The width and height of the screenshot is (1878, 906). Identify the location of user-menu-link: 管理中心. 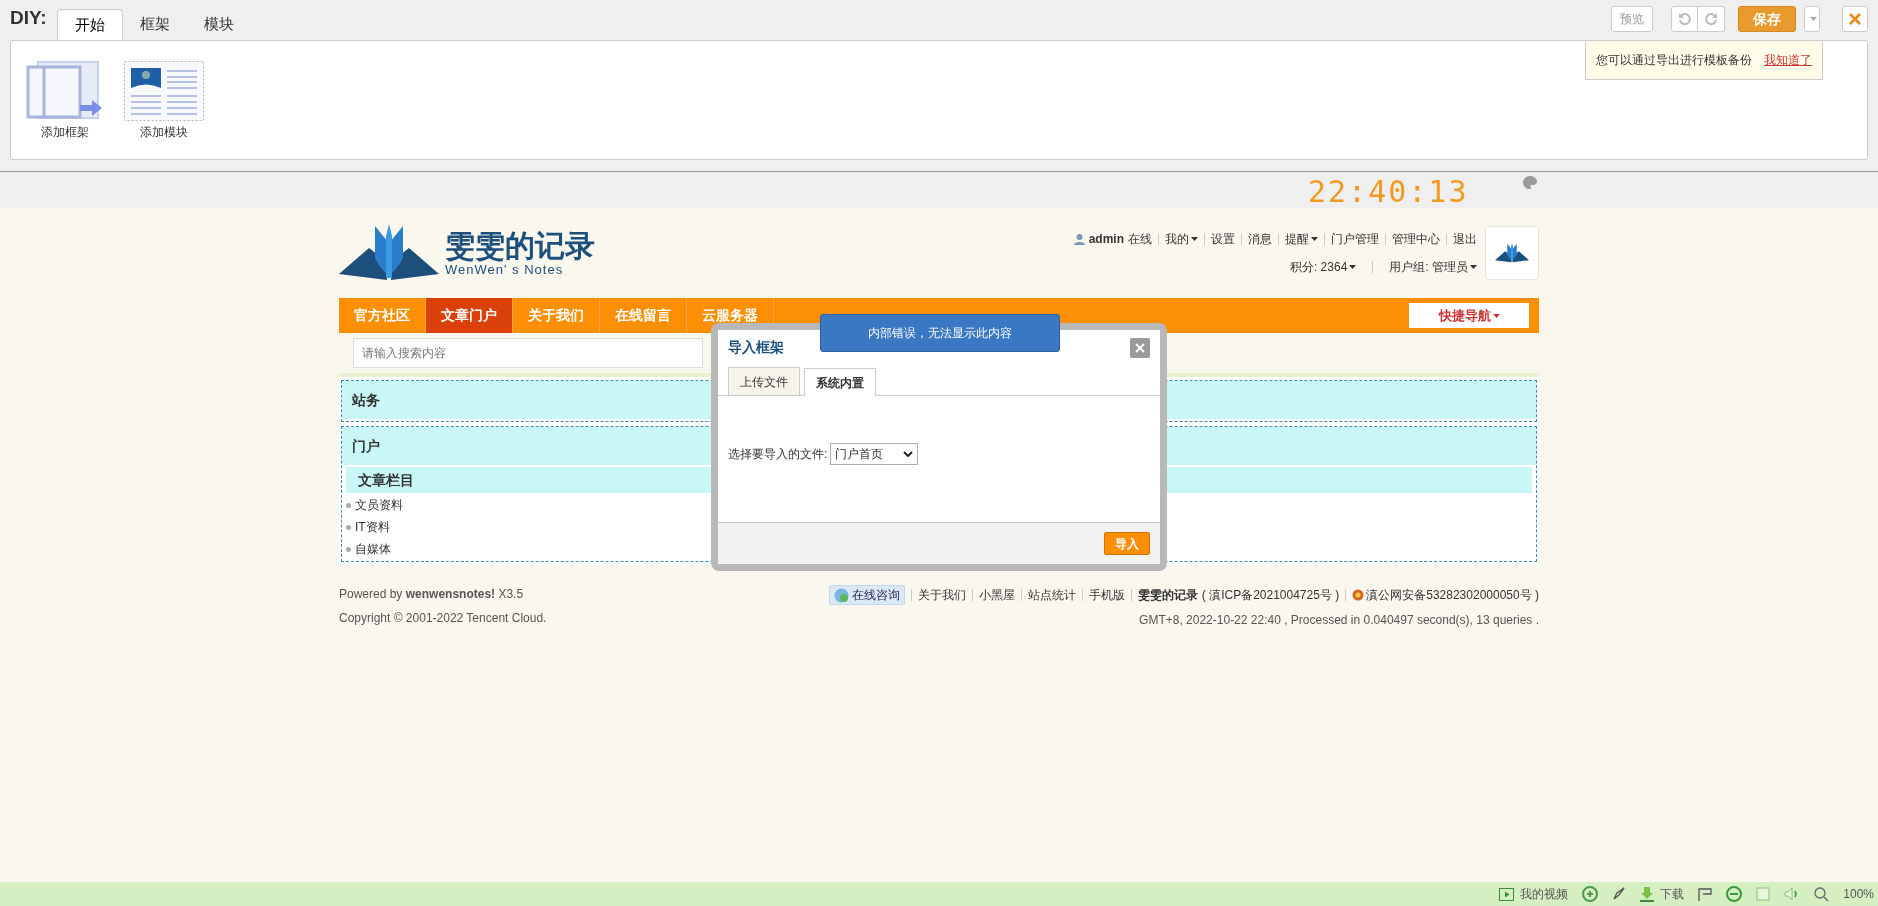
(1416, 239).